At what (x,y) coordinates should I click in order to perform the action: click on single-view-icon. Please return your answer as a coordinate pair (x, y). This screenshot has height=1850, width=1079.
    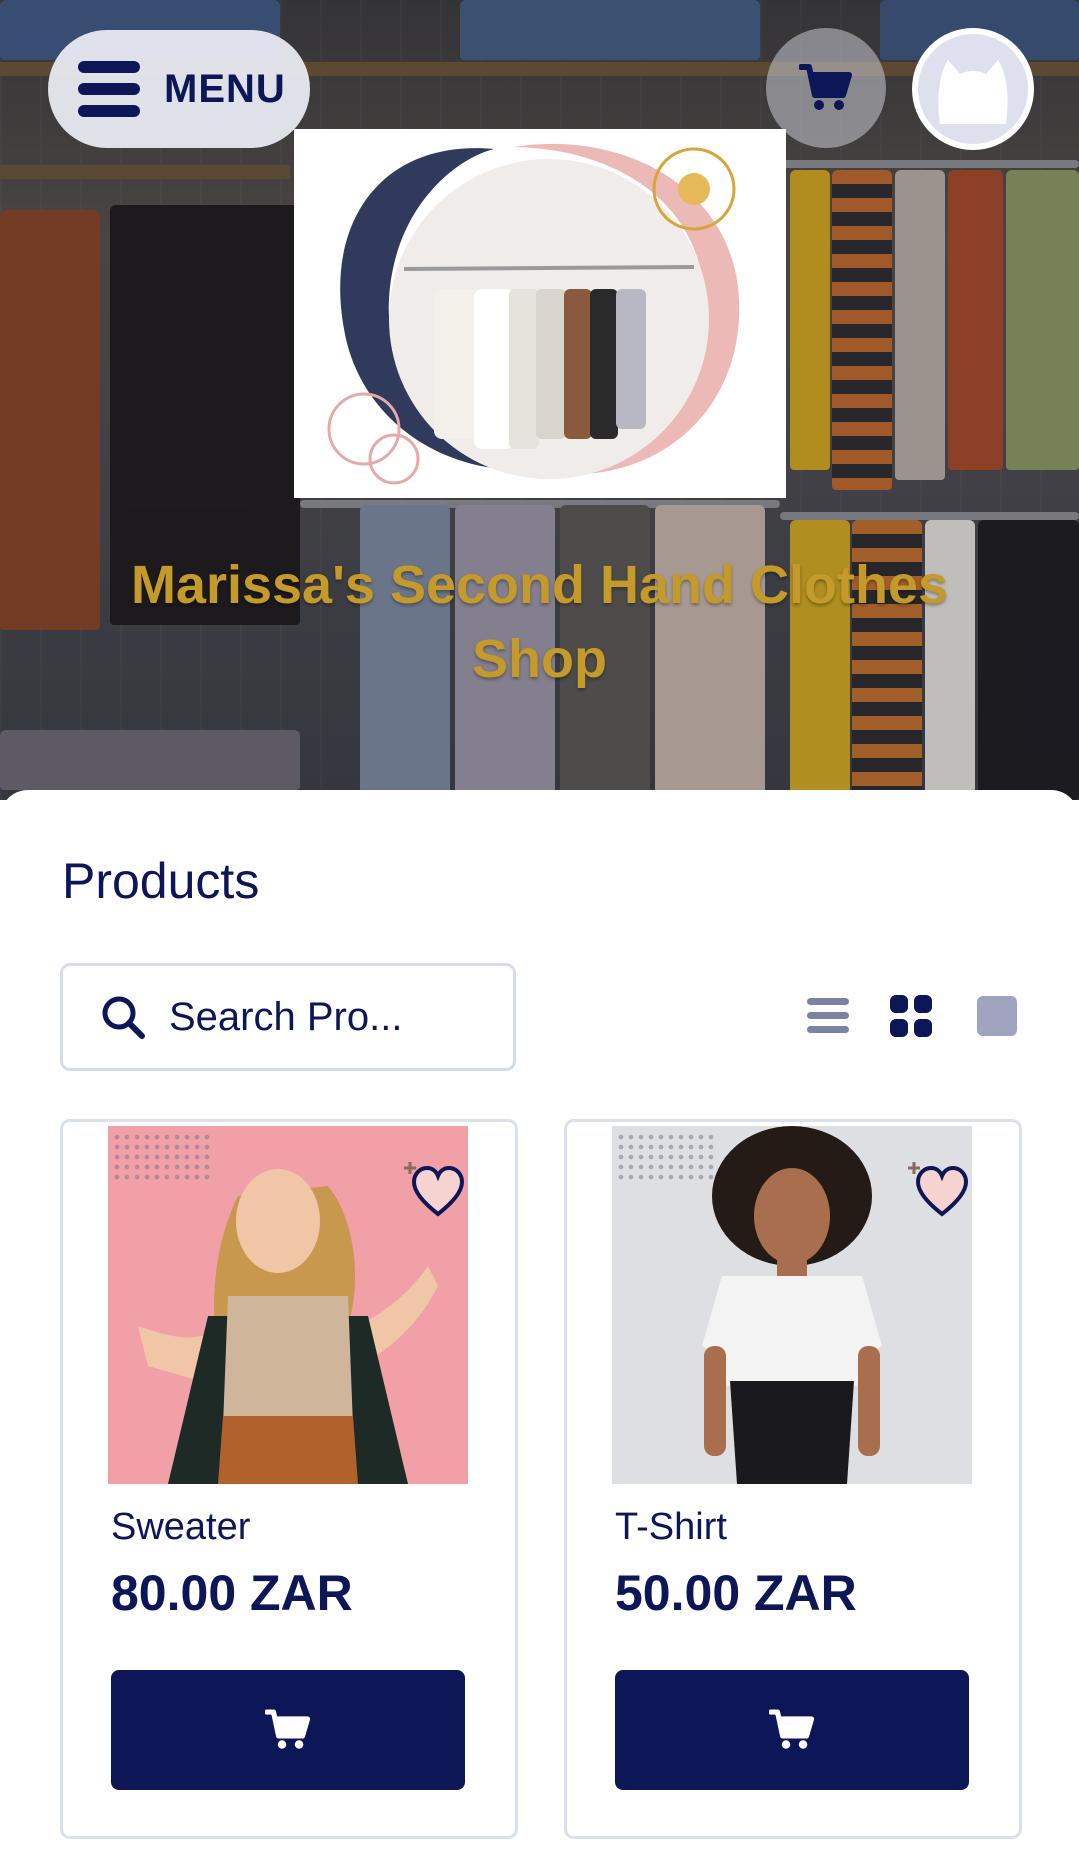
    Looking at the image, I should click on (997, 1016).